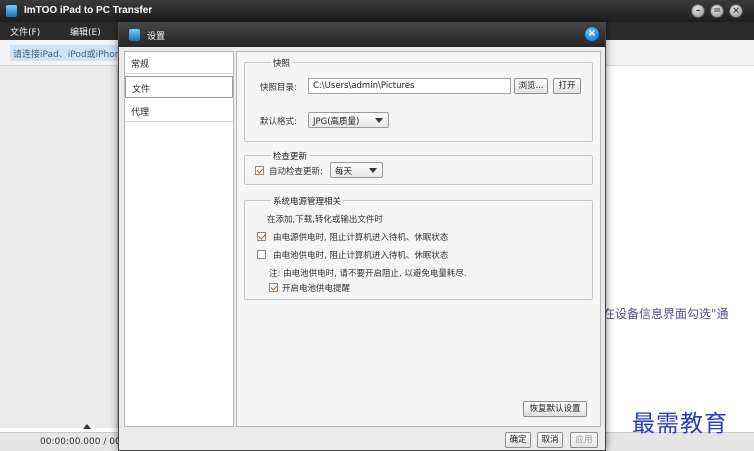 The width and height of the screenshot is (754, 451). Describe the element at coordinates (418, 167) in the screenshot. I see `update-group: 检查更新 自动检查更新: 每天` at that location.